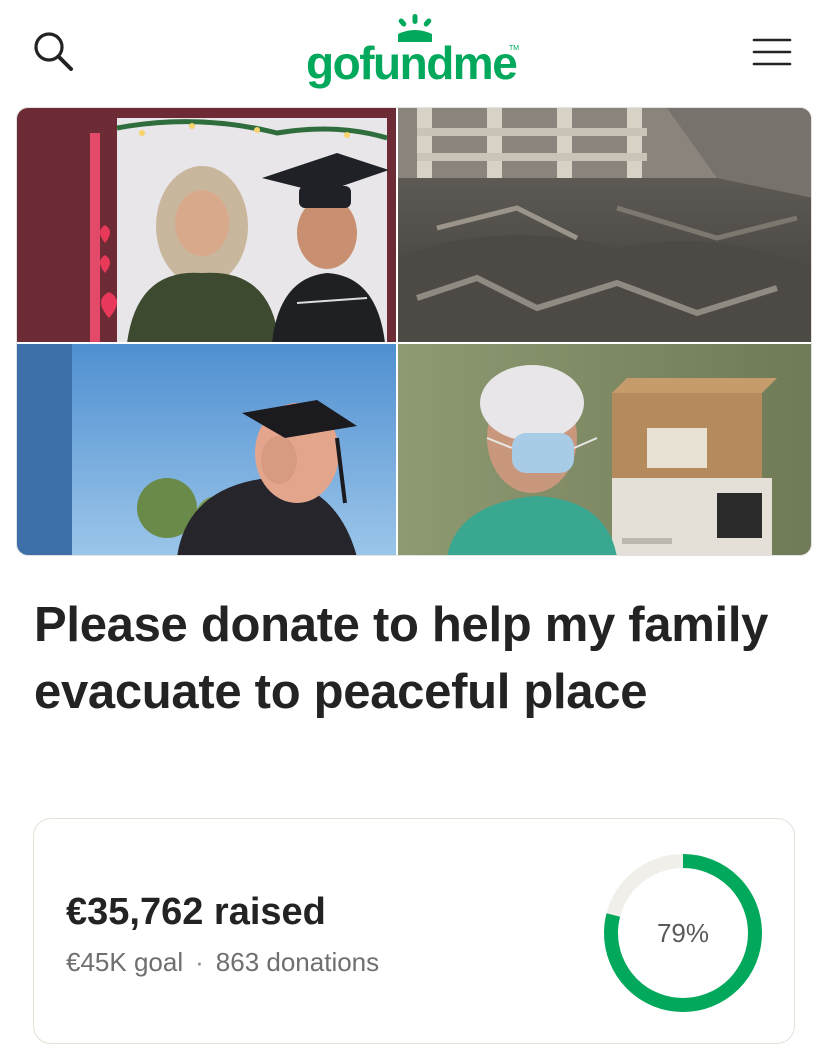  I want to click on medic-photo-panel, so click(604, 449).